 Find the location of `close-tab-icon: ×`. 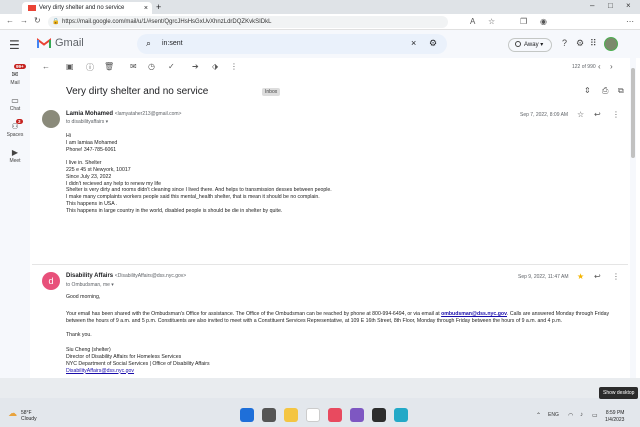

close-tab-icon: × is located at coordinates (146, 8).